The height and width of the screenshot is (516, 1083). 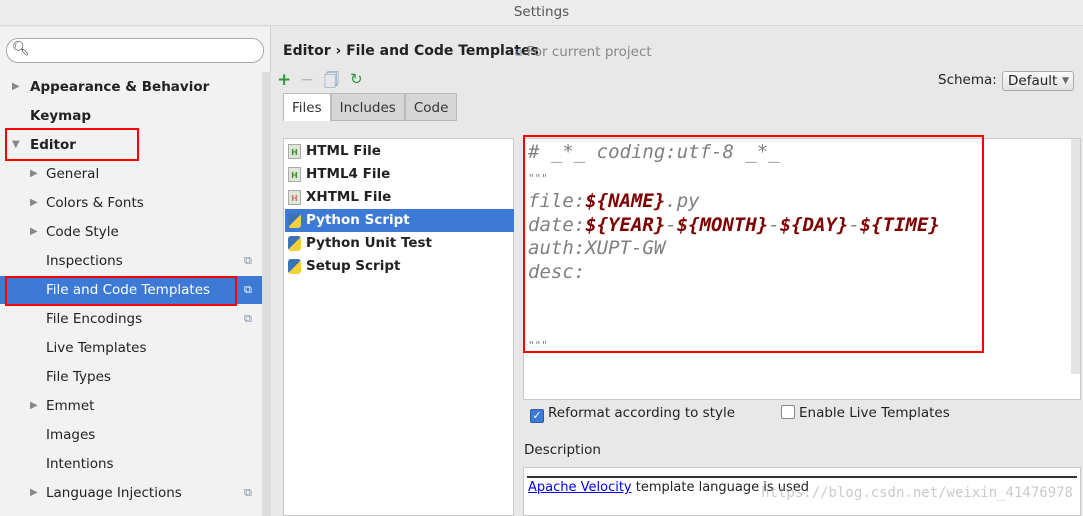 What do you see at coordinates (583, 52) in the screenshot?
I see `scope-label: ⧉ For current project` at bounding box center [583, 52].